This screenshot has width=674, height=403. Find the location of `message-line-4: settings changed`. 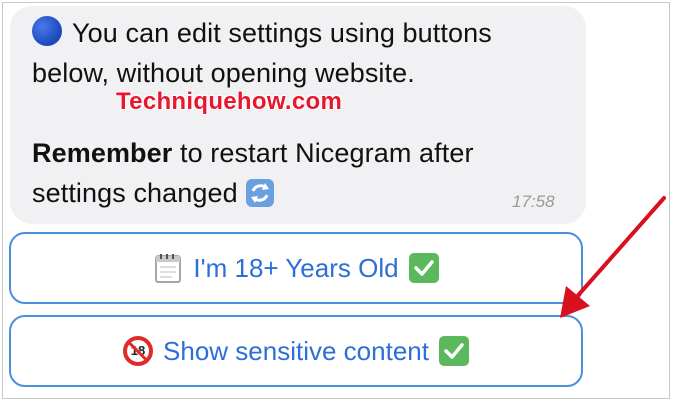

message-line-4: settings changed is located at coordinates (153, 193).